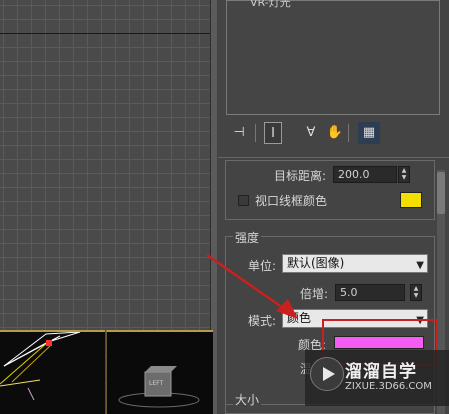 The image size is (449, 414). Describe the element at coordinates (327, 374) in the screenshot. I see `watermark-play-icon` at that location.